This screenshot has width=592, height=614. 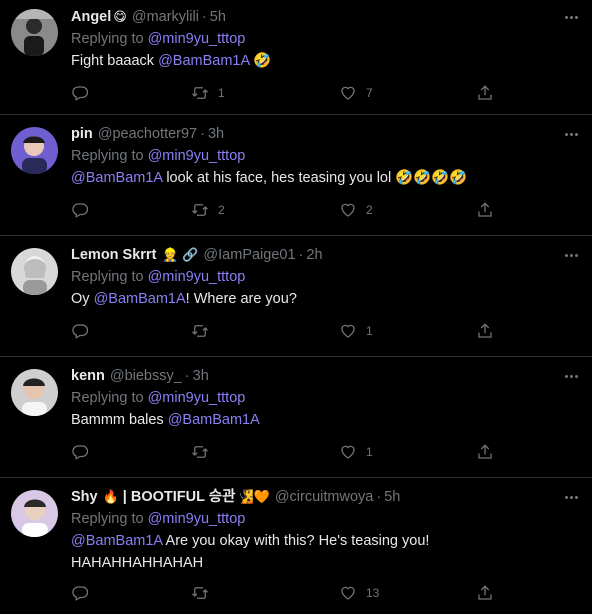 What do you see at coordinates (324, 61) in the screenshot?
I see `tweet-text: Fight baaack @BamBam1A 🤣` at bounding box center [324, 61].